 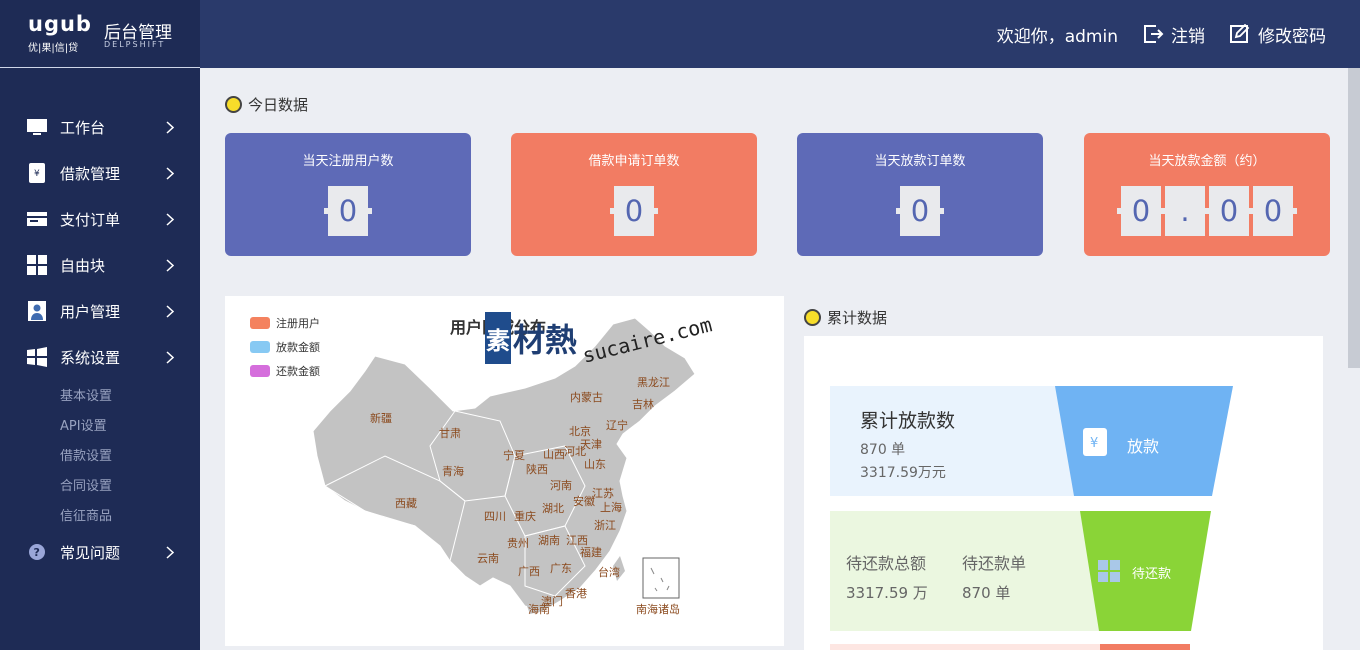 I want to click on province-label: 西藏, so click(x=406, y=503).